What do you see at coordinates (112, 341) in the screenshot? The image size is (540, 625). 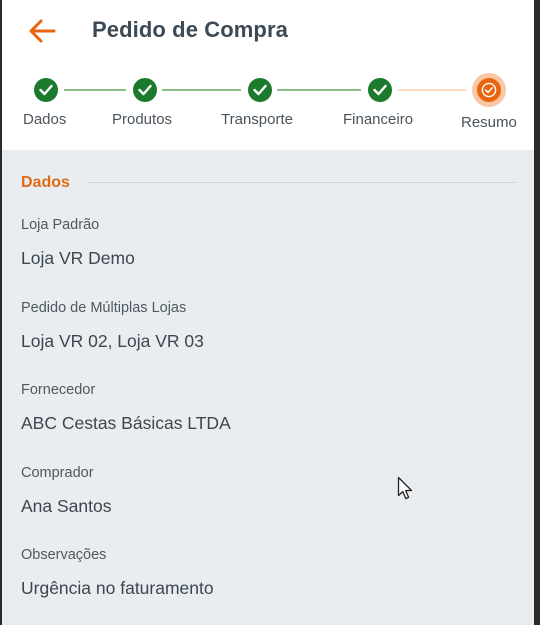 I see `field-value-multiplas-lojas: Loja VR 02, Loja VR 03` at bounding box center [112, 341].